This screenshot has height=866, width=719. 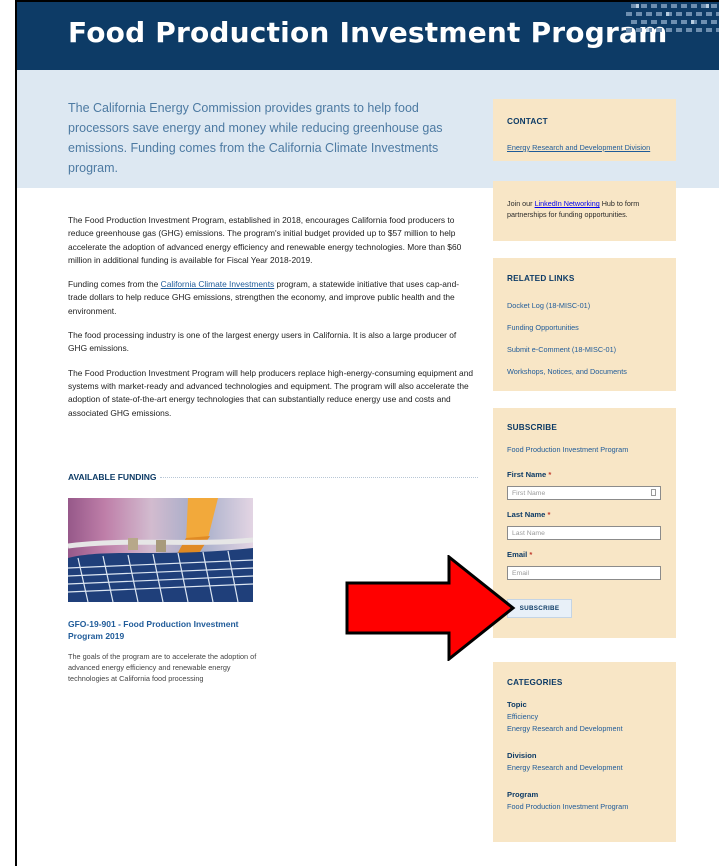 I want to click on red-arrow-icon, so click(x=430, y=608).